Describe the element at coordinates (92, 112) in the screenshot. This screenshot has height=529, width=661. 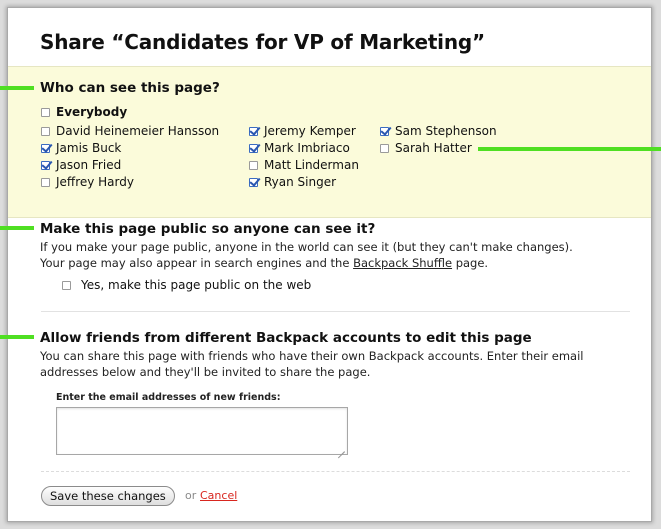
I see `everybody-label: Everybody` at that location.